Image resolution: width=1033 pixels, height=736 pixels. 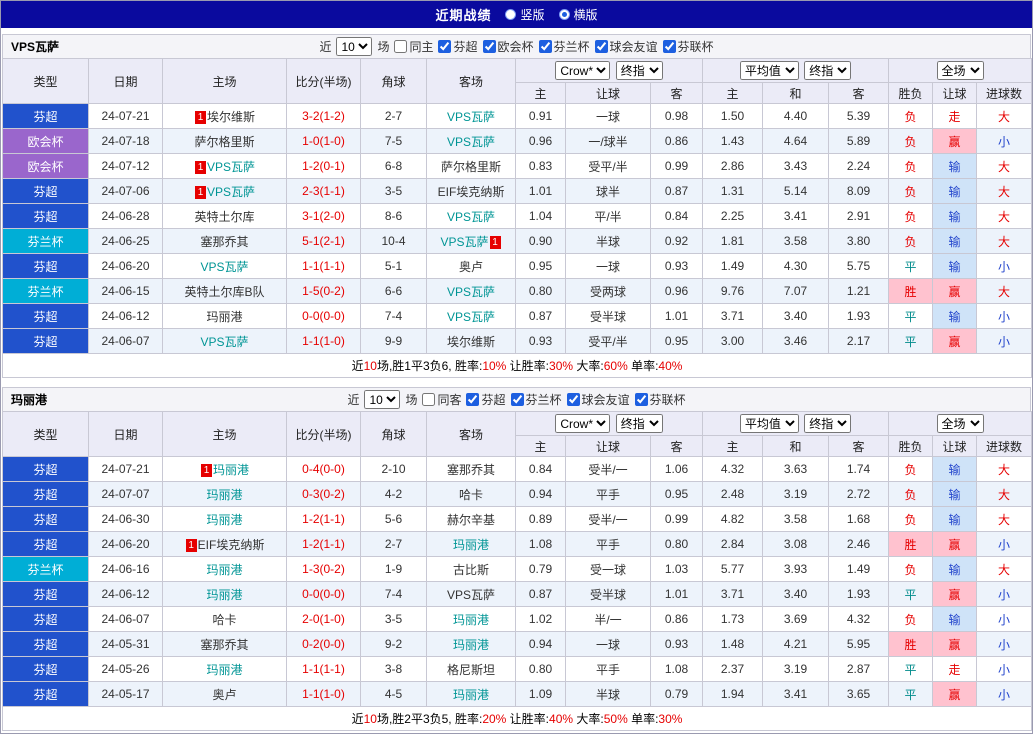 I want to click on result-outcome: 胜, so click(x=911, y=291).